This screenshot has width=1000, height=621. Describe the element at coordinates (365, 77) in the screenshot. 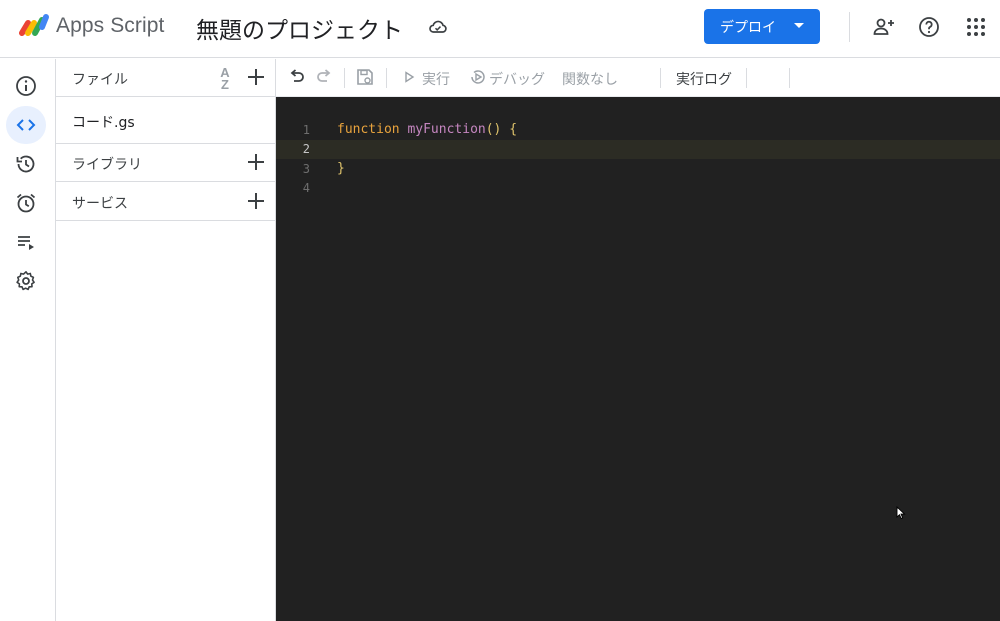

I see `save-icon` at that location.